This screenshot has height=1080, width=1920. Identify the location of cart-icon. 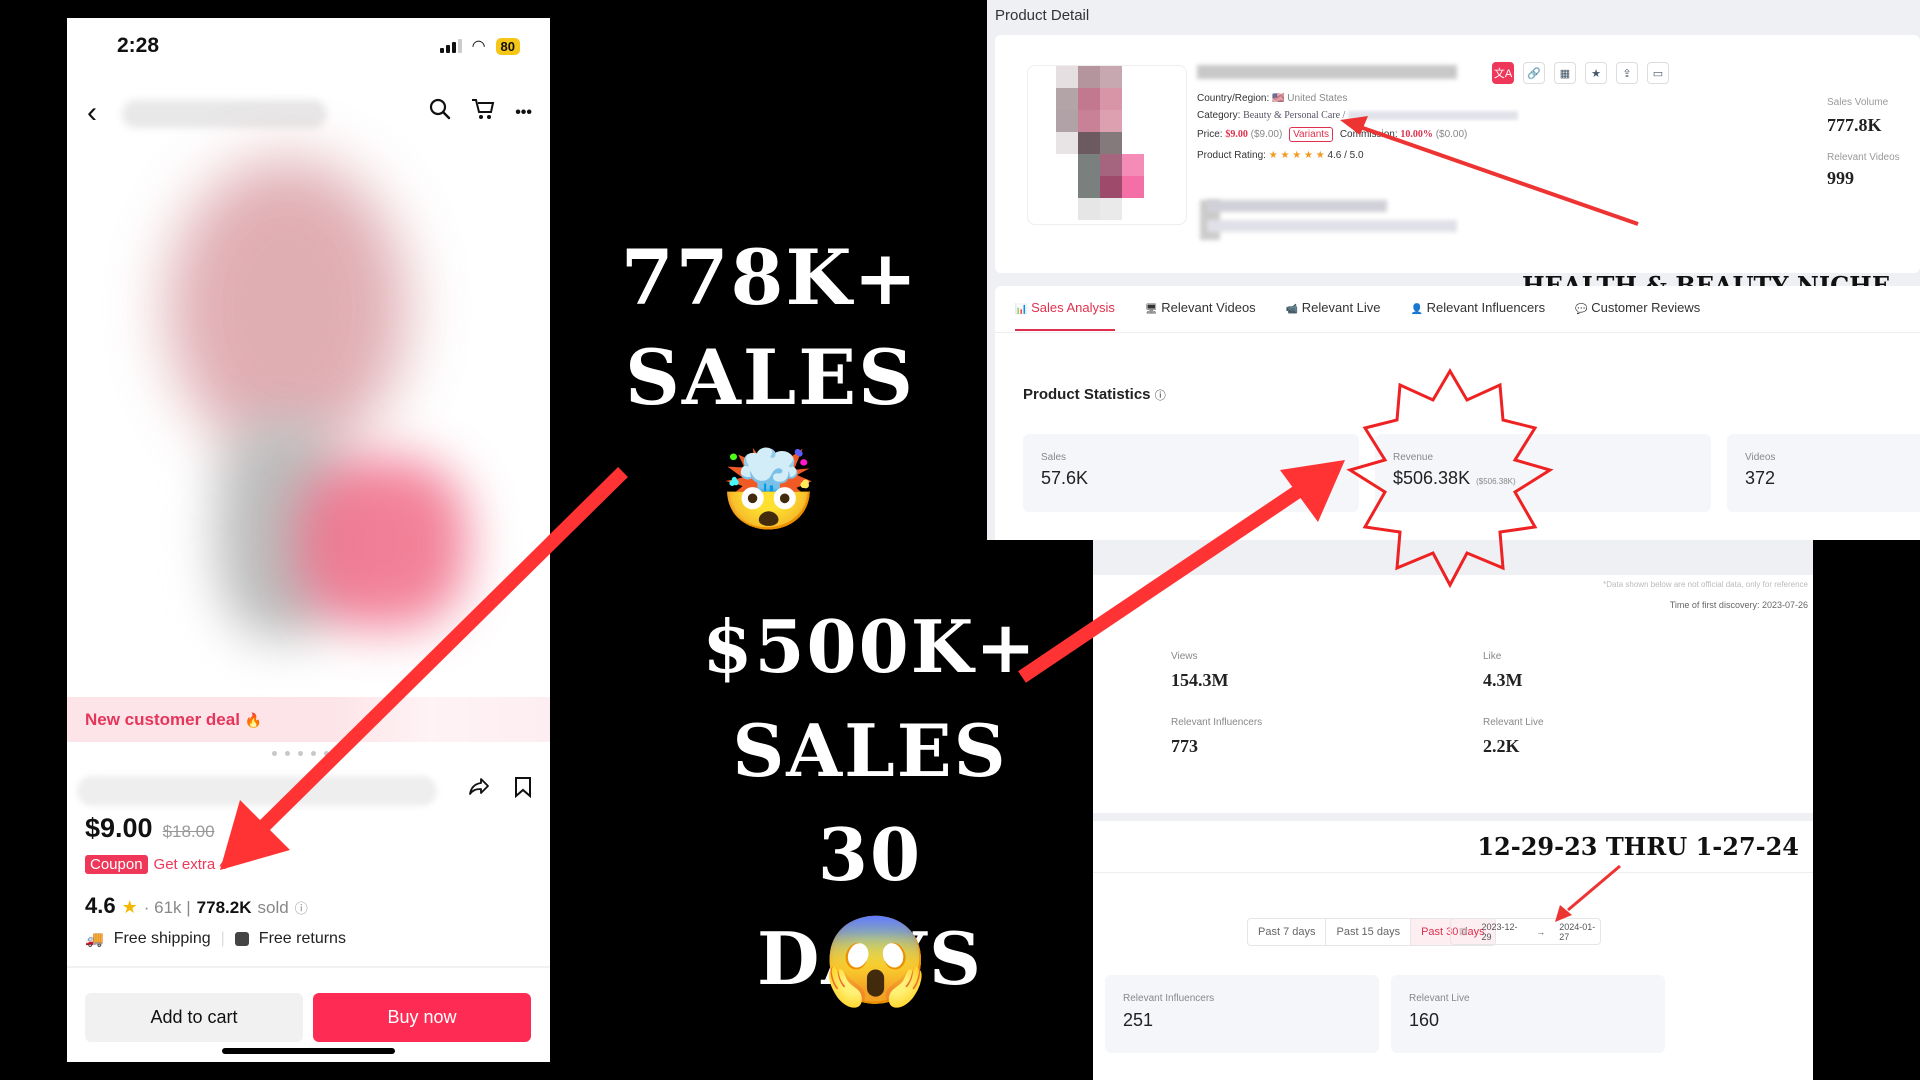
(483, 112).